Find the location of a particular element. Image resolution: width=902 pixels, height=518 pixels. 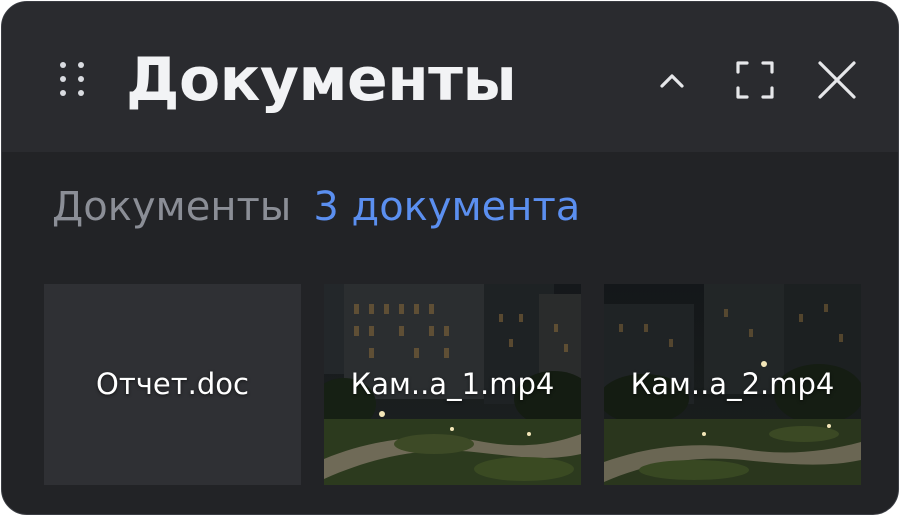

drag-handle-icon is located at coordinates (75, 82).